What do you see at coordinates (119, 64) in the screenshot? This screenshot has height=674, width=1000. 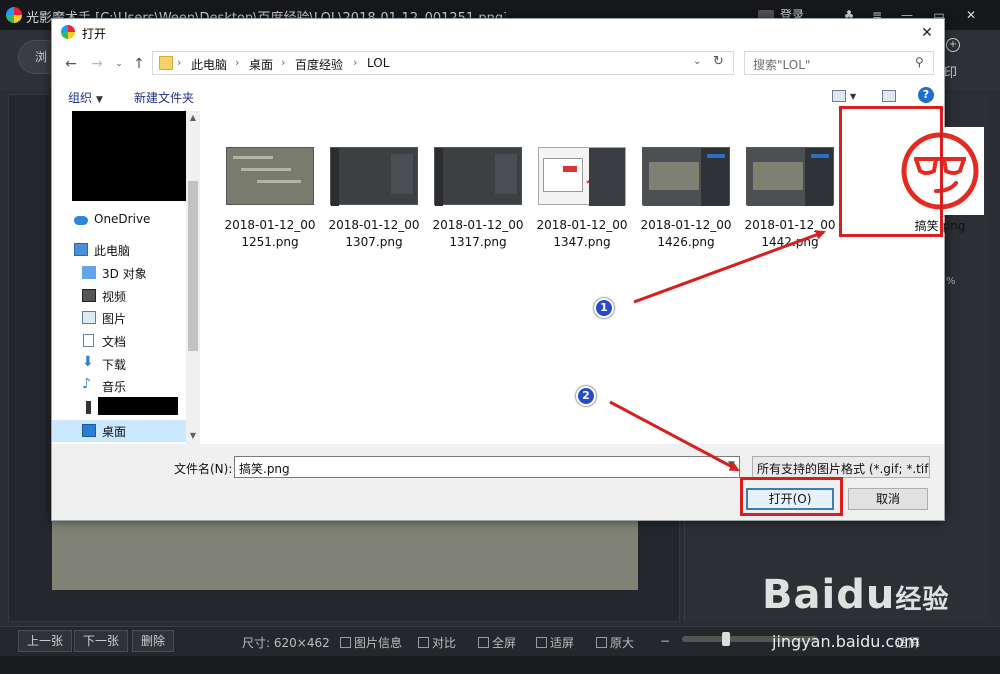 I see `recent-dropdown-icon: ⌄` at bounding box center [119, 64].